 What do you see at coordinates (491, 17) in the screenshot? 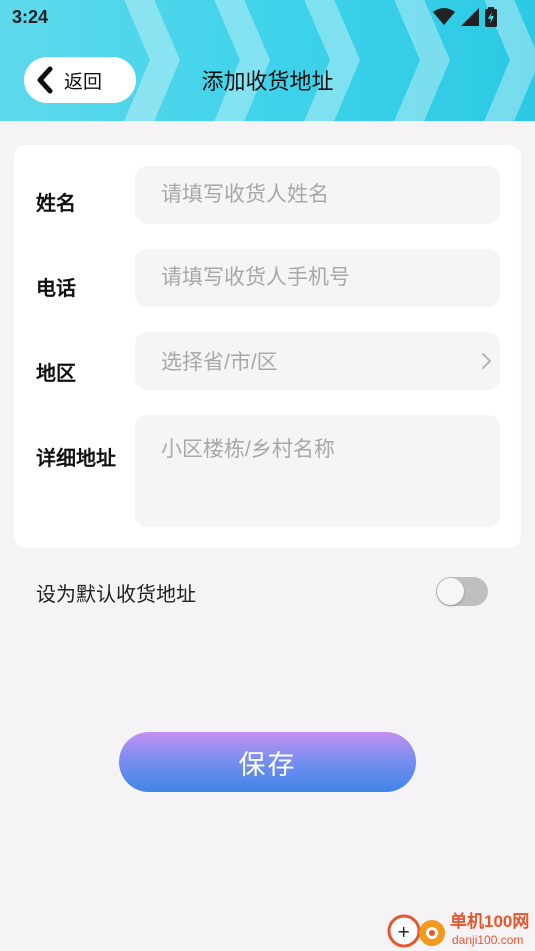
I see `battery-charging-icon` at bounding box center [491, 17].